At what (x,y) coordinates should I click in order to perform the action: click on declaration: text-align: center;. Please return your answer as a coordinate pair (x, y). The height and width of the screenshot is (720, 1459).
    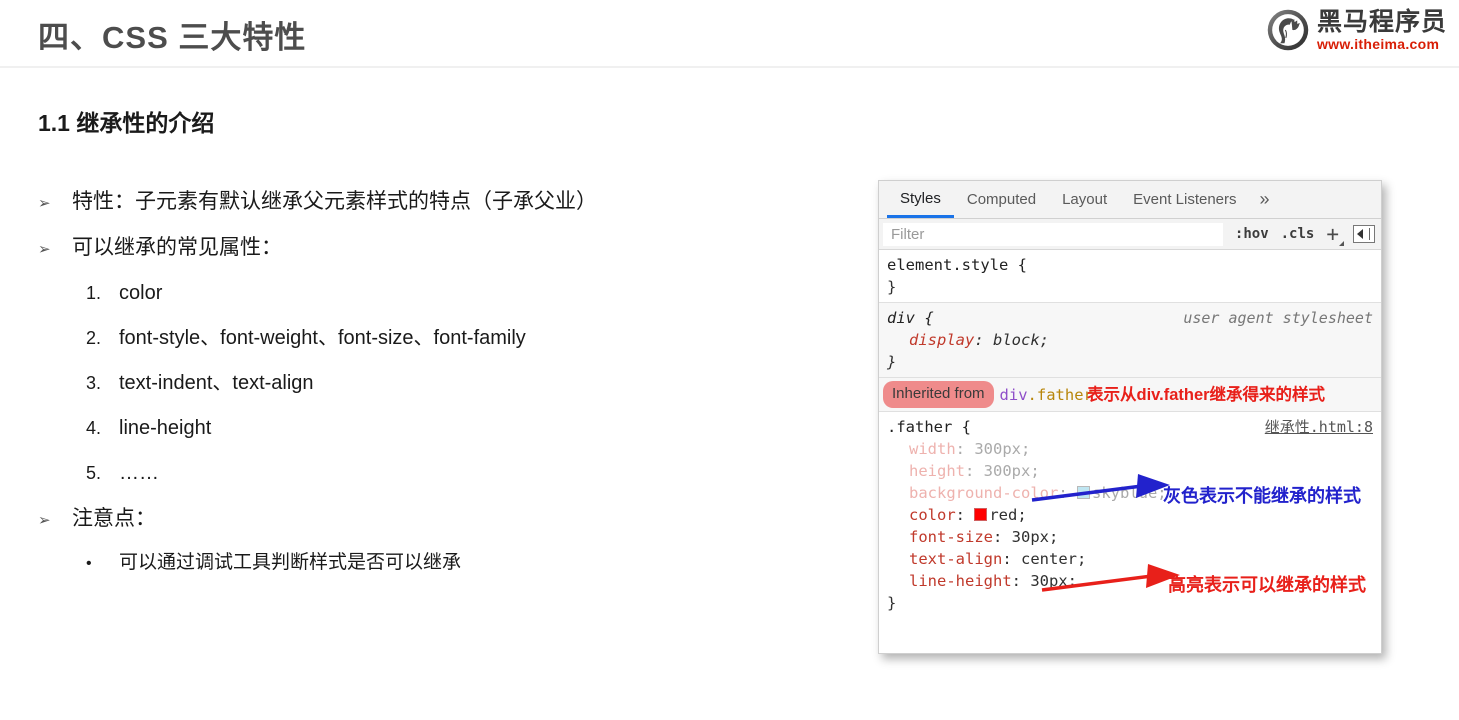
    Looking at the image, I should click on (1134, 559).